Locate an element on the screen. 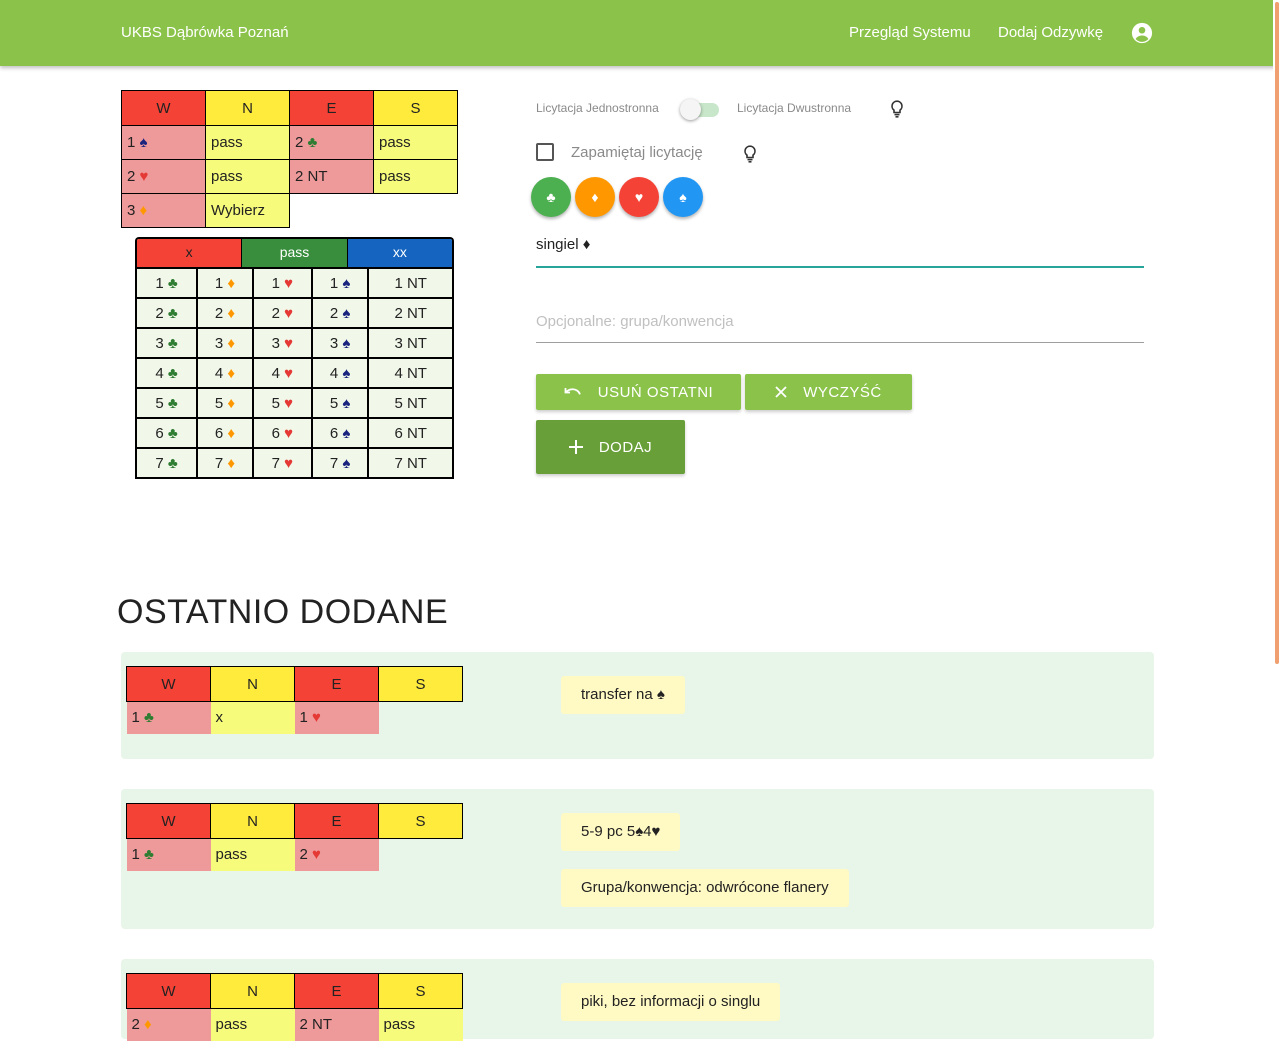 This screenshot has width=1280, height=1041. brand-title: UKBS Dąbrówka Poznań is located at coordinates (205, 32).